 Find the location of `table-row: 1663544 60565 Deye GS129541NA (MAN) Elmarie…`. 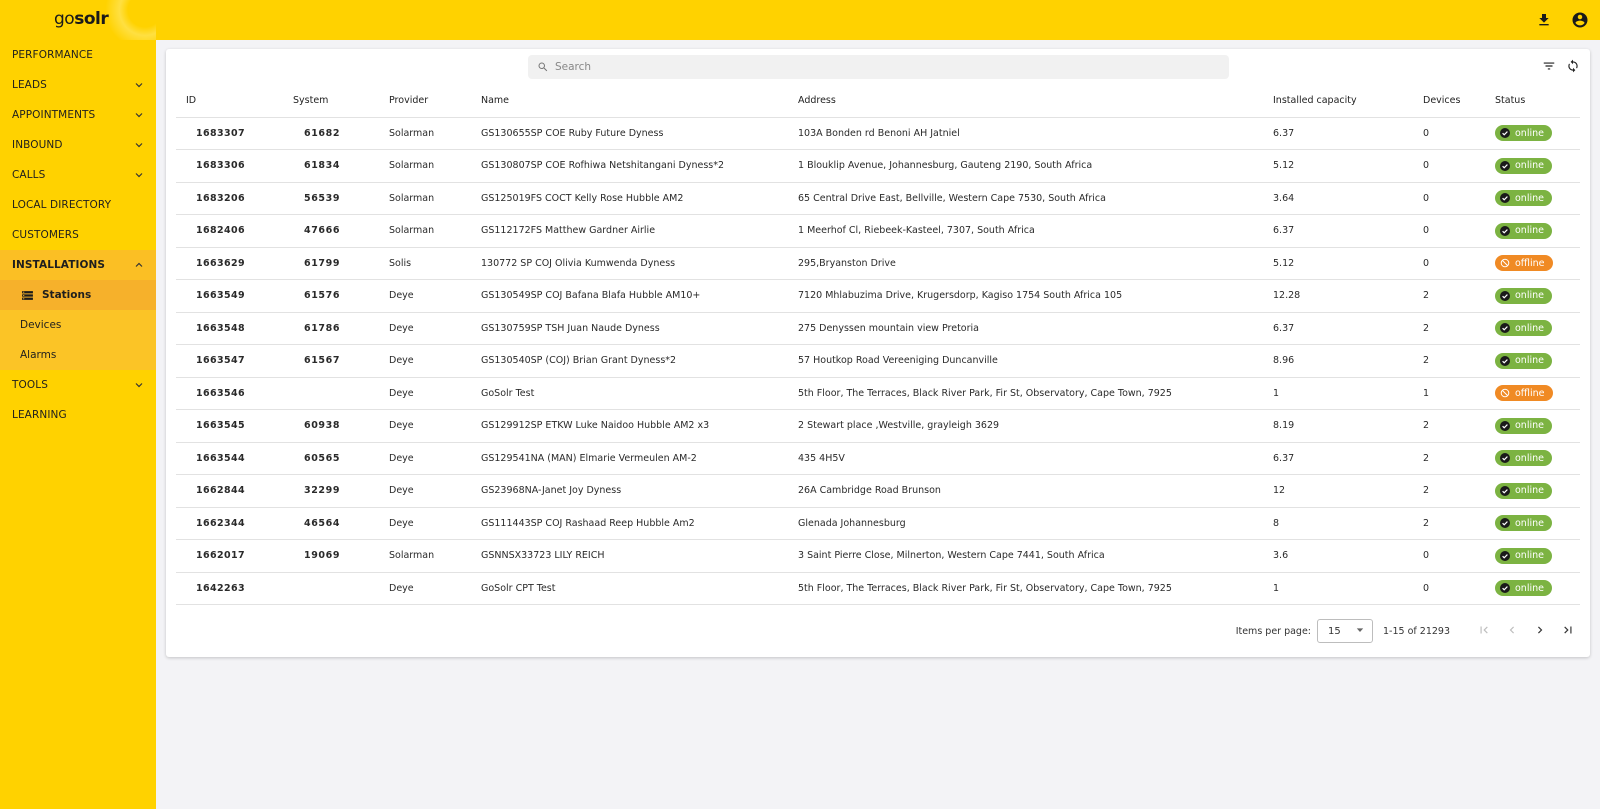

table-row: 1663544 60565 Deye GS129541NA (MAN) Elmarie… is located at coordinates (878, 458).